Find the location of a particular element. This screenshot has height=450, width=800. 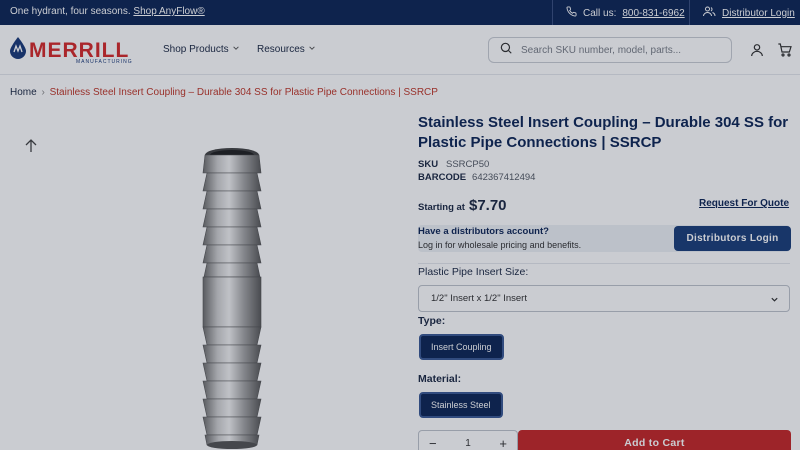

nav-label: Shop Products is located at coordinates (196, 49).